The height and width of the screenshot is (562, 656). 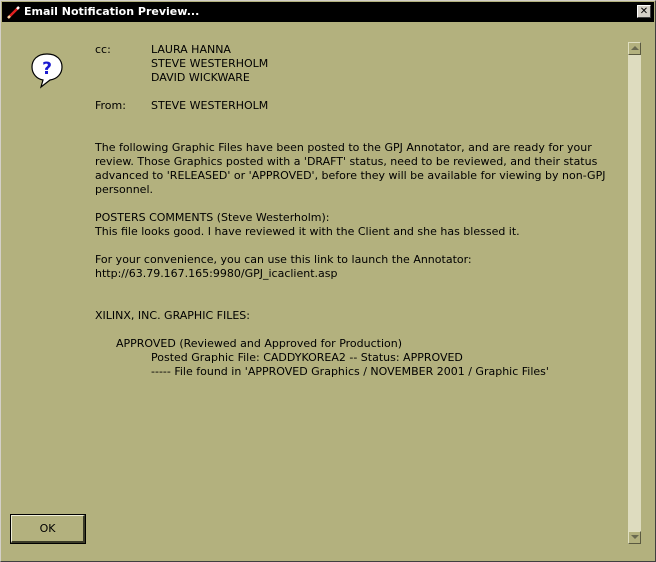 I want to click on scroll-down-button, so click(x=634, y=537).